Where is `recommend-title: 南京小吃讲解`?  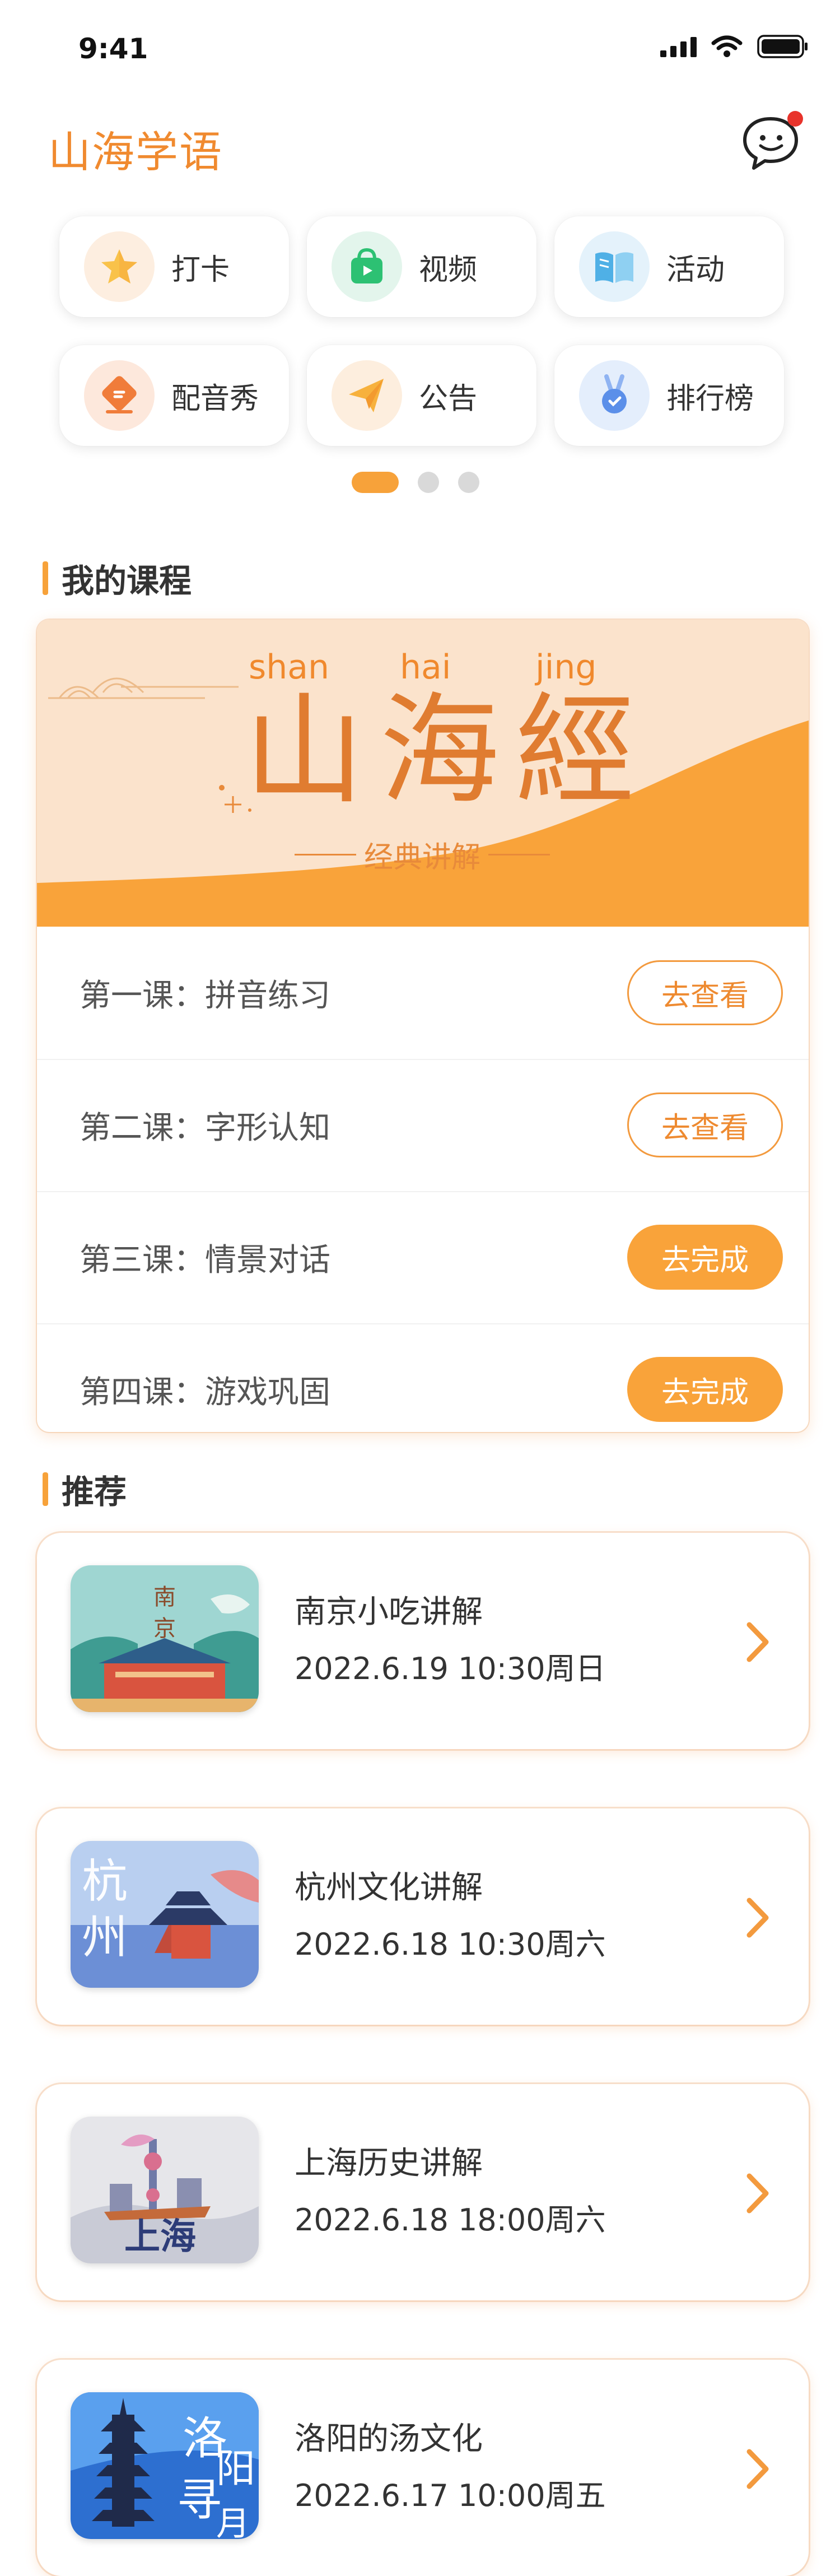 recommend-title: 南京小吃讲解 is located at coordinates (389, 1612).